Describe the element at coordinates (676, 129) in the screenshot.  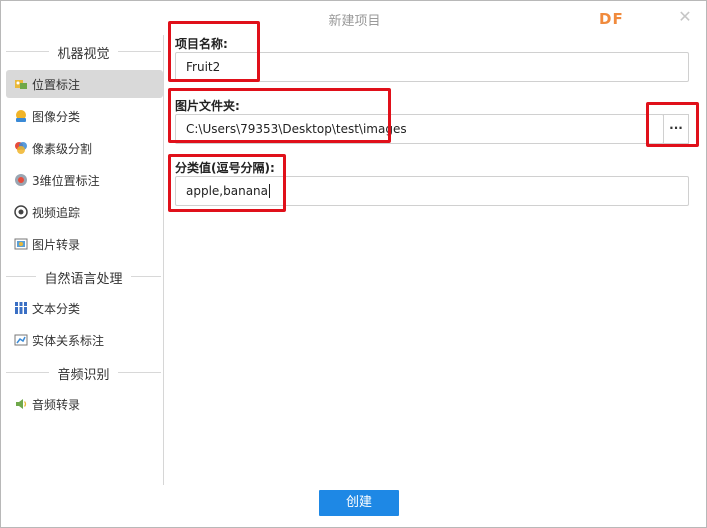
I see `browse-button: ···` at that location.